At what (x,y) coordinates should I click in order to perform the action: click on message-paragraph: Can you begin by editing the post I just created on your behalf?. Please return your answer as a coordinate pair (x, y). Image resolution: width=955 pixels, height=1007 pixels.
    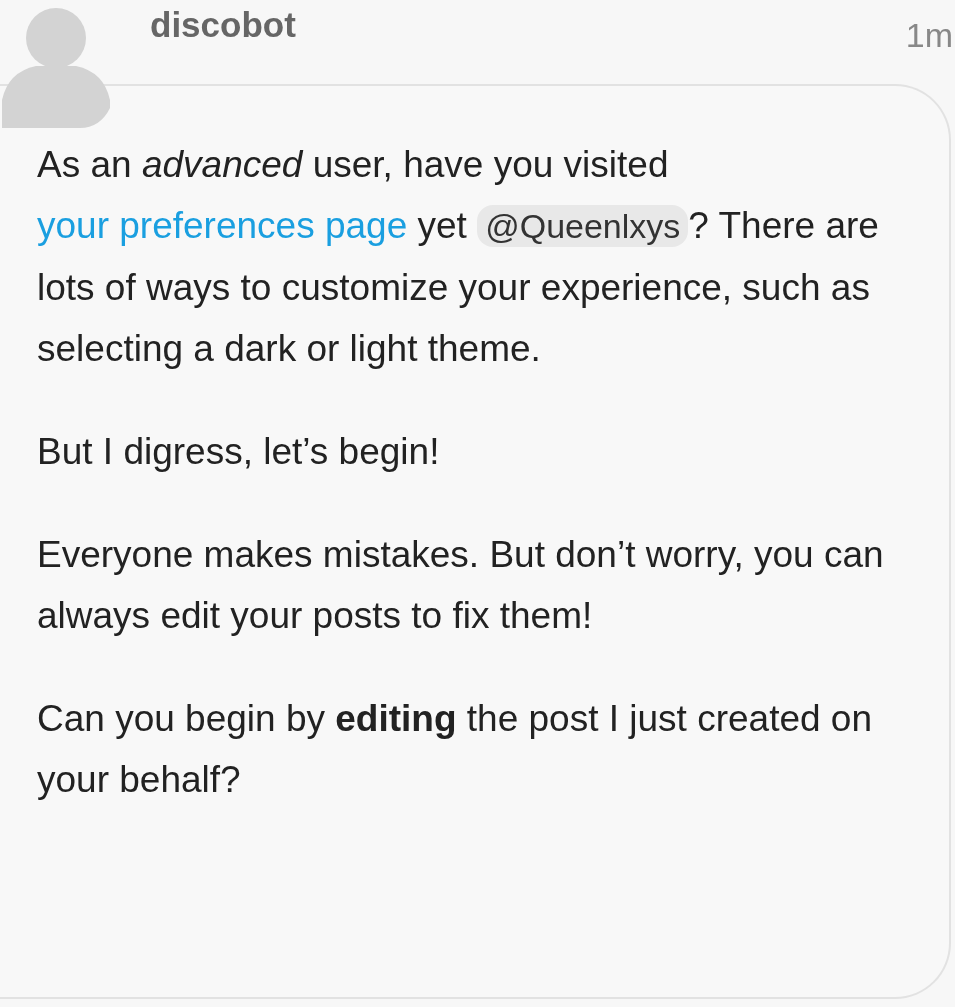
    Looking at the image, I should click on (455, 749).